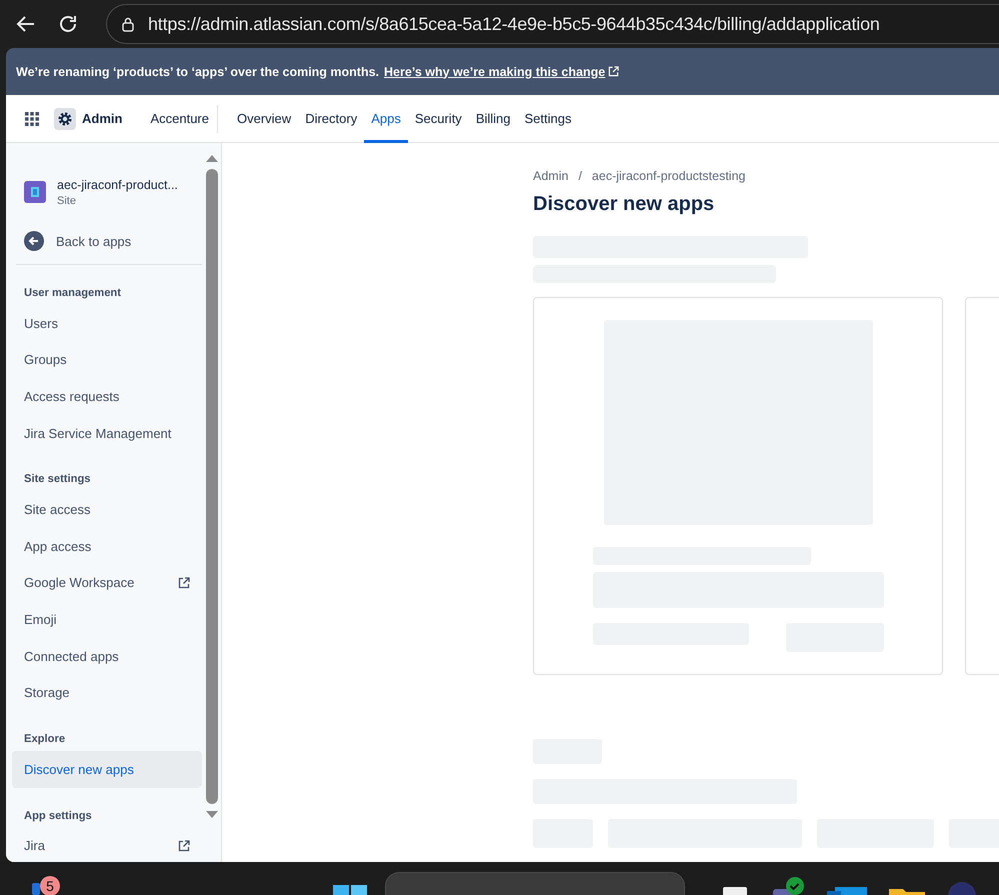  Describe the element at coordinates (438, 118) in the screenshot. I see `nav-tab: Security` at that location.